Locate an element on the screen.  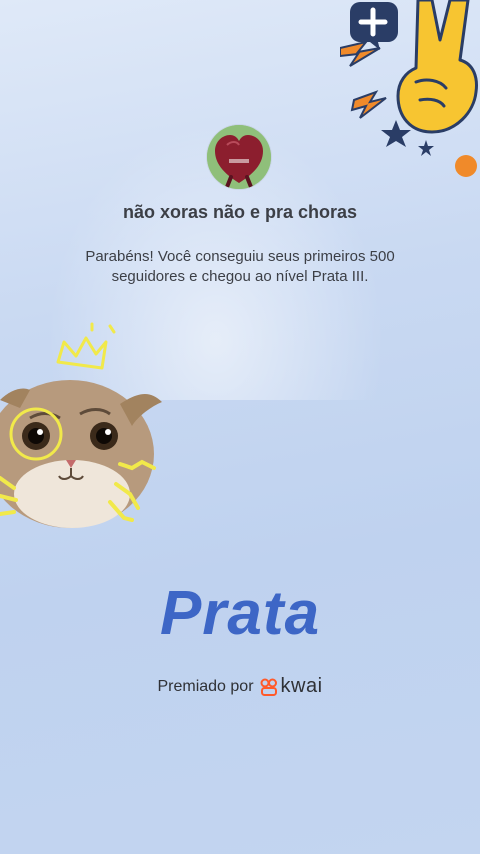
kwai-logo: kwai is located at coordinates (291, 686).